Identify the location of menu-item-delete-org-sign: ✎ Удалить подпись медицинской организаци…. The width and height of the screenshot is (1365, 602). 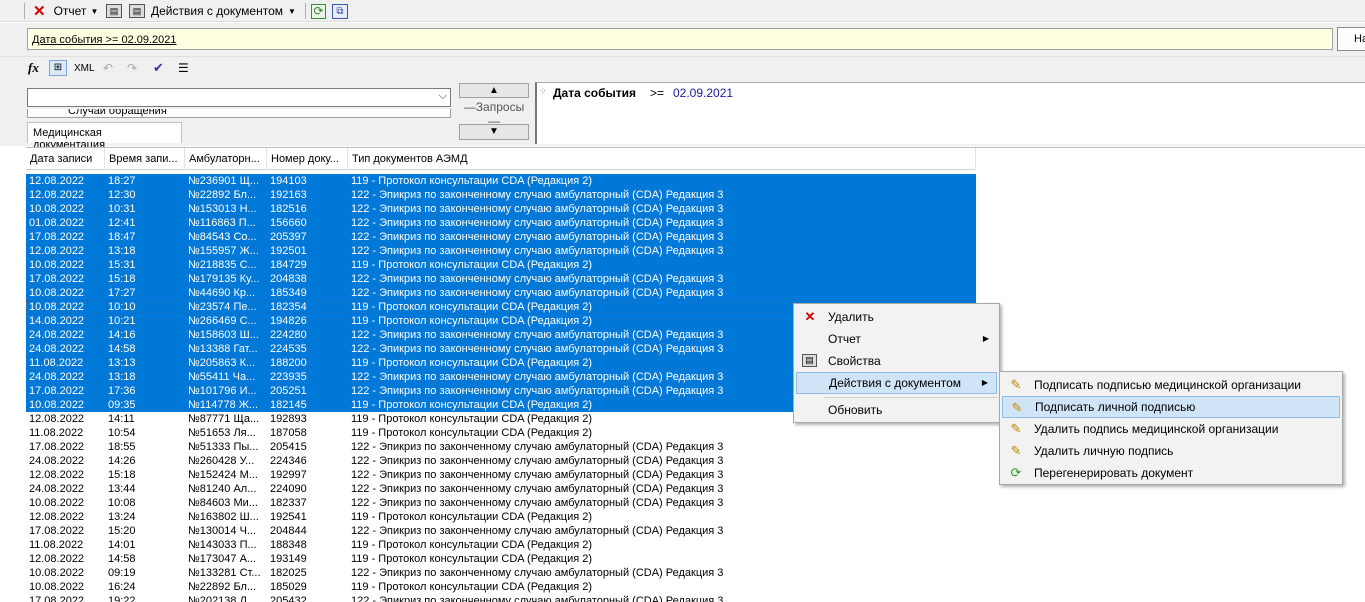
(1171, 429).